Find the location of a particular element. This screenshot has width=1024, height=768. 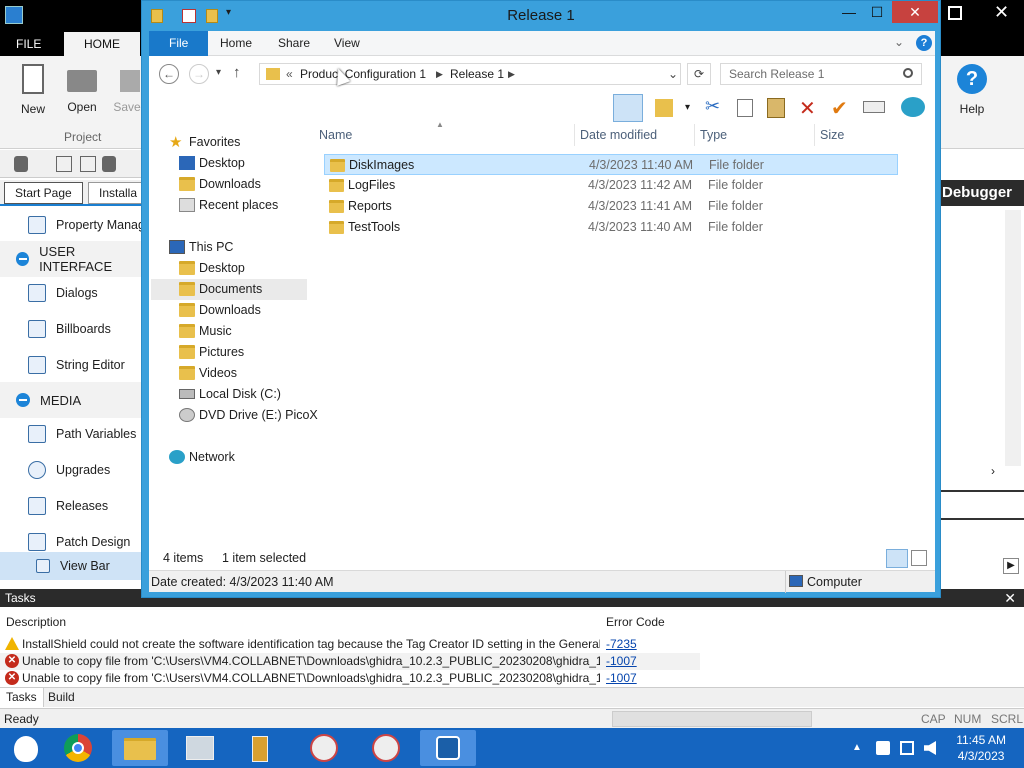

tab-tasks: Tasks is located at coordinates (22, 697).